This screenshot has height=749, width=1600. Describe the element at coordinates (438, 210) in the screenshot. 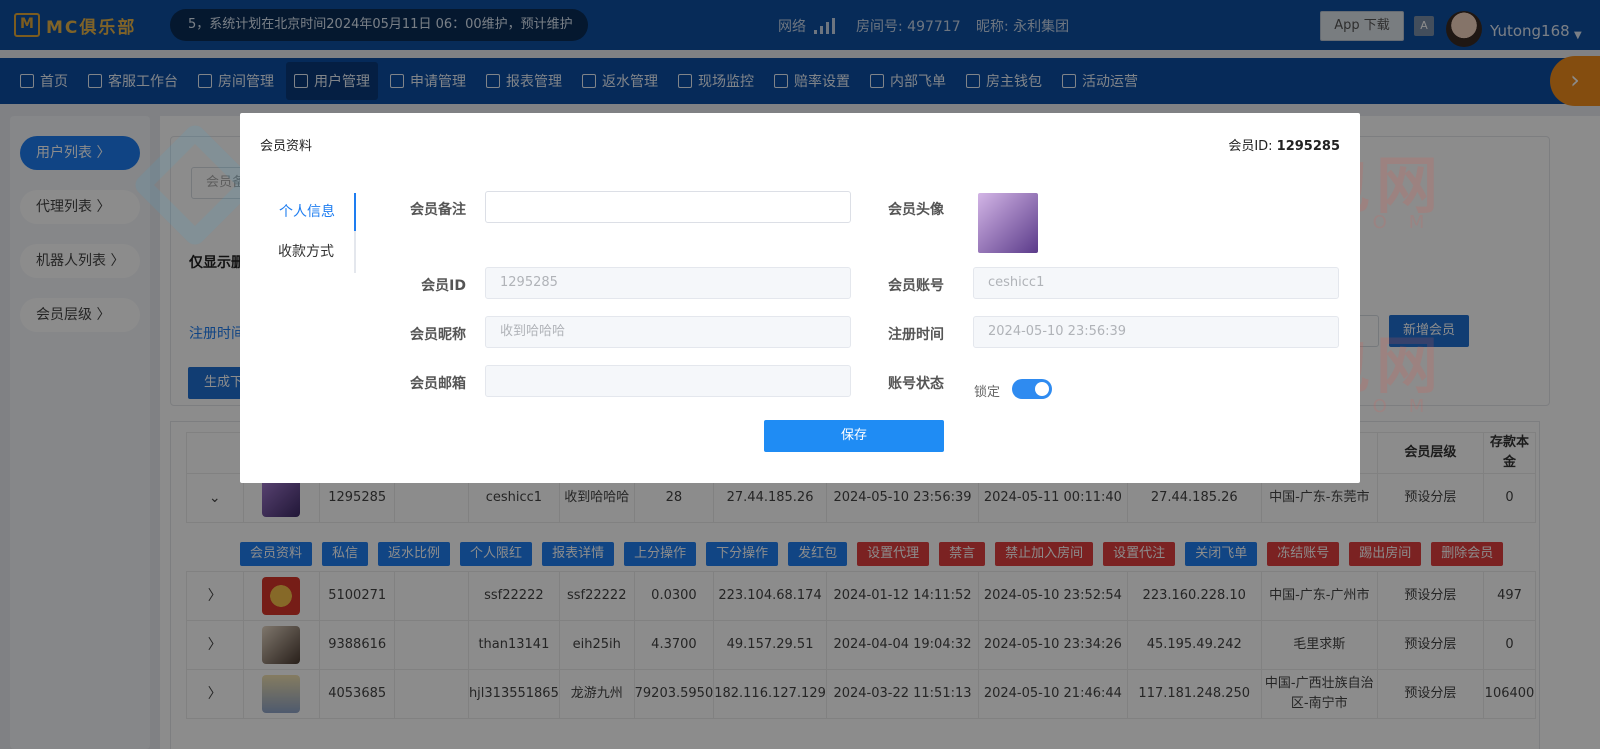

I see `remark-label: 会员备注` at that location.